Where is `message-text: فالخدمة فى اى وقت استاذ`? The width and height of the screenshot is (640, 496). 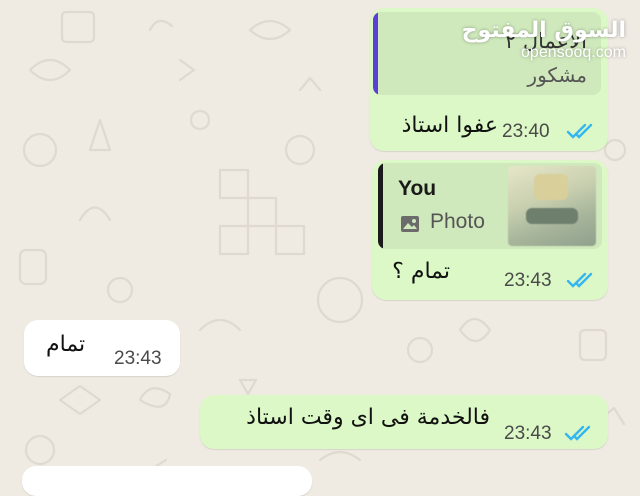
message-text: فالخدمة فى اى وقت استاذ is located at coordinates (368, 417).